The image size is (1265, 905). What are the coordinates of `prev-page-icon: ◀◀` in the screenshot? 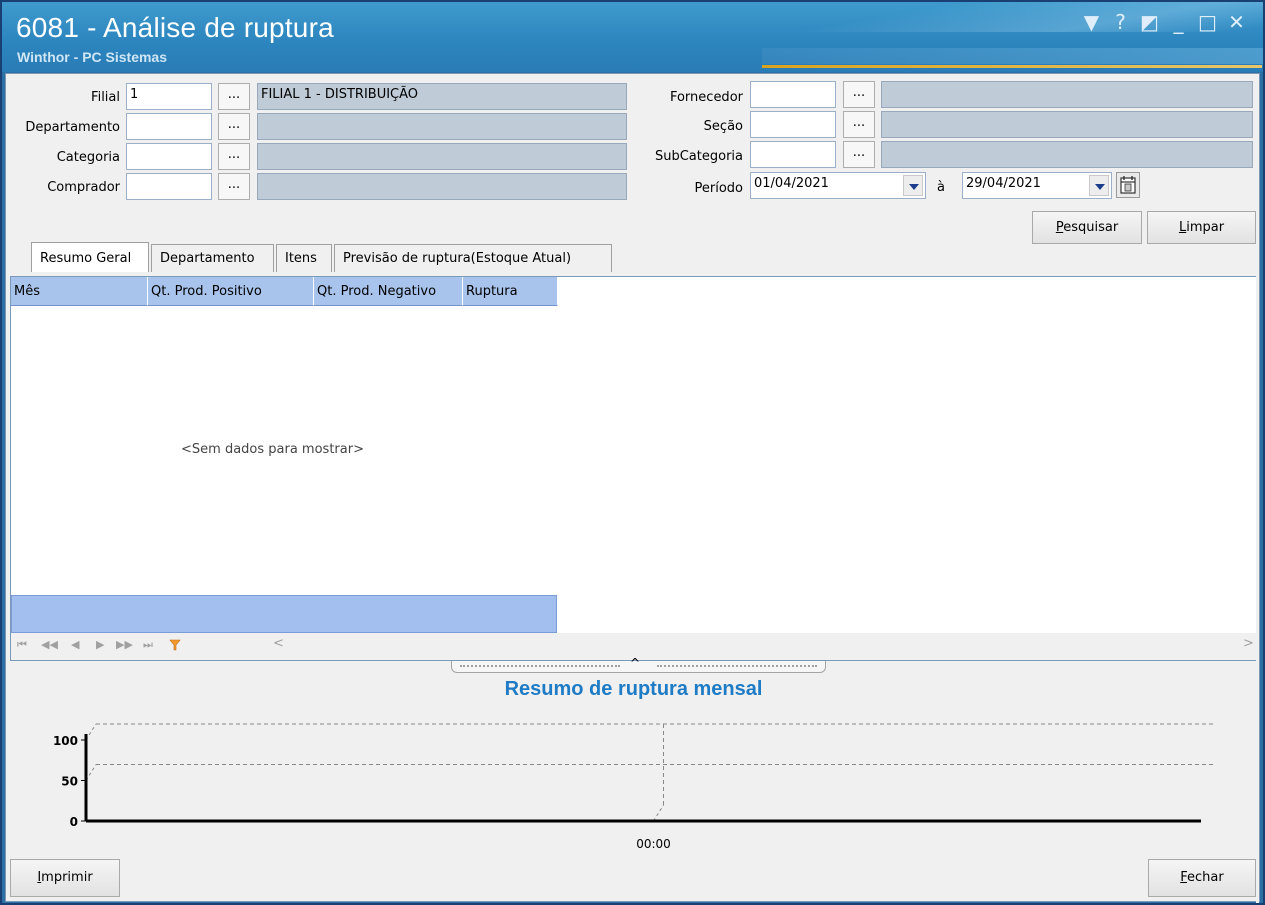 It's located at (49, 644).